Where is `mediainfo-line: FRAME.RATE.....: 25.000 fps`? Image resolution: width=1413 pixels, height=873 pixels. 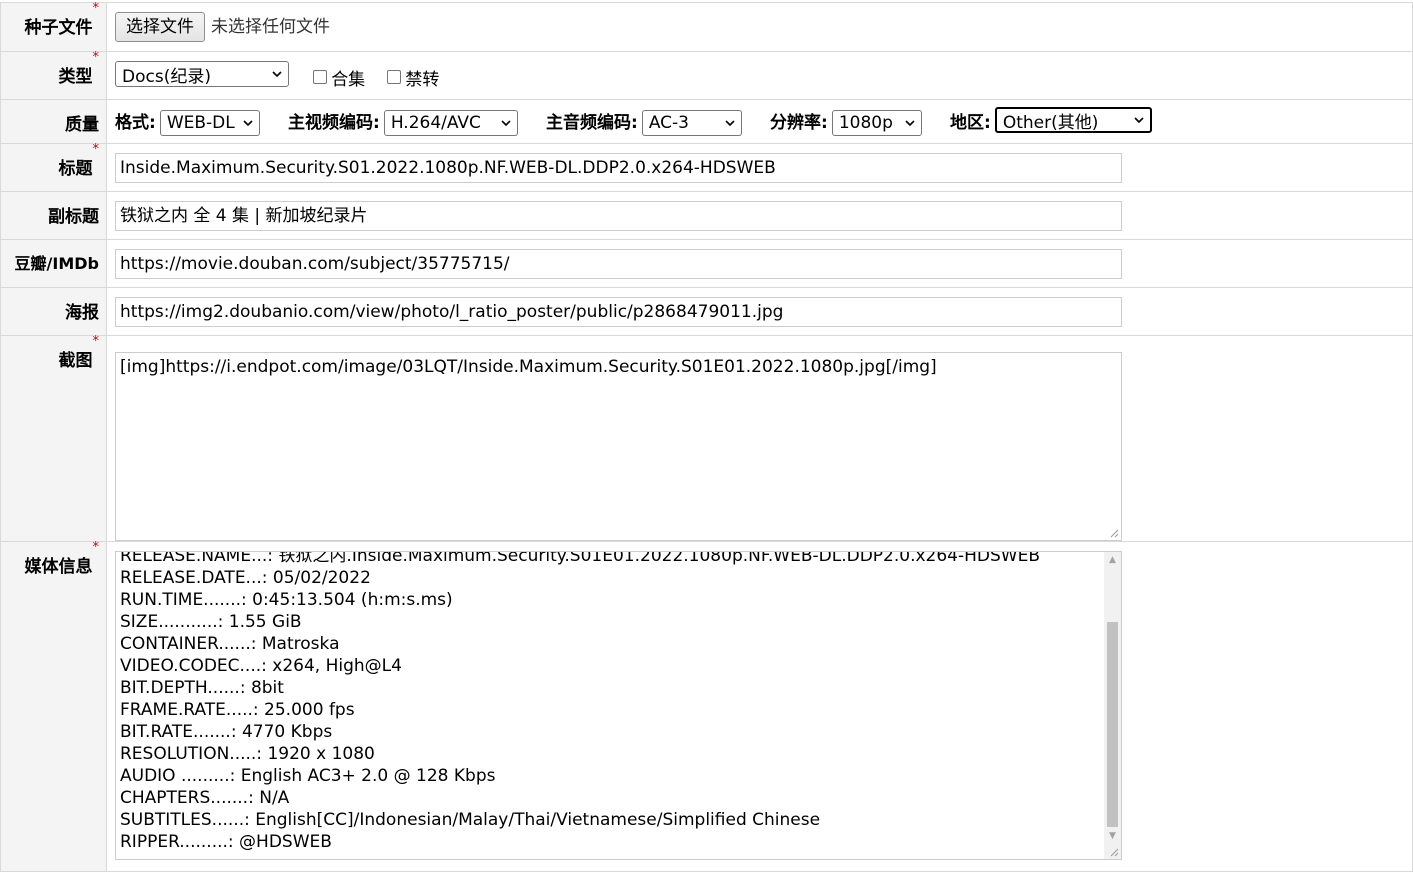 mediainfo-line: FRAME.RATE.....: 25.000 fps is located at coordinates (237, 710).